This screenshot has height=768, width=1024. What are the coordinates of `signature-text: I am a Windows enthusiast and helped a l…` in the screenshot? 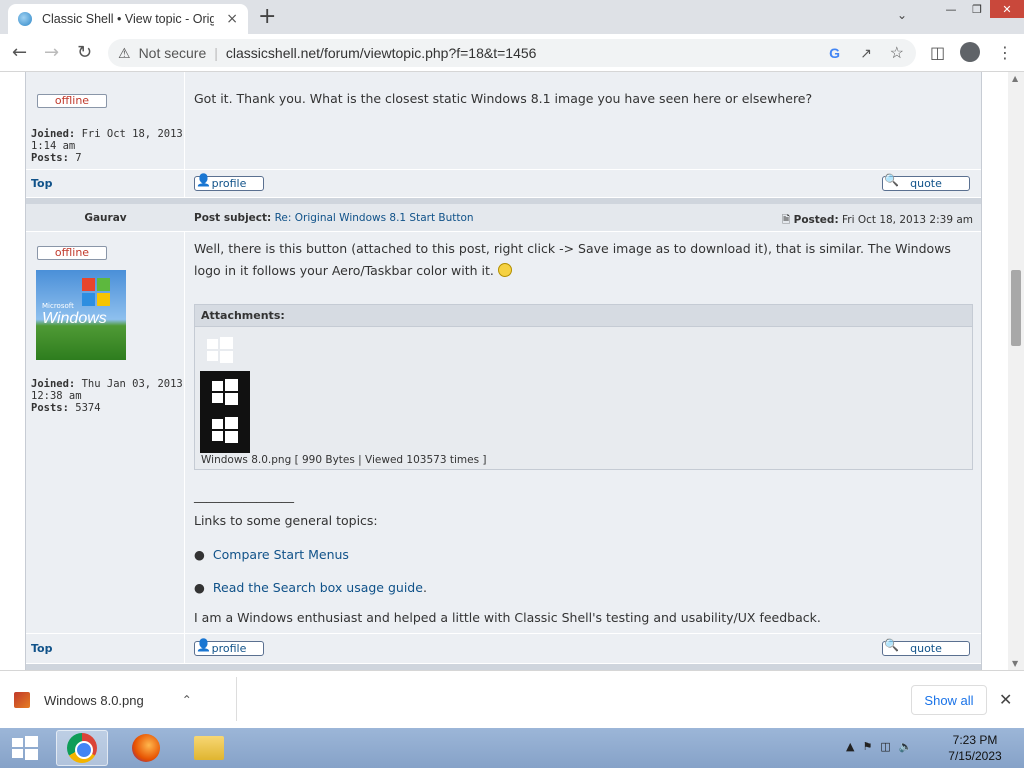 It's located at (507, 617).